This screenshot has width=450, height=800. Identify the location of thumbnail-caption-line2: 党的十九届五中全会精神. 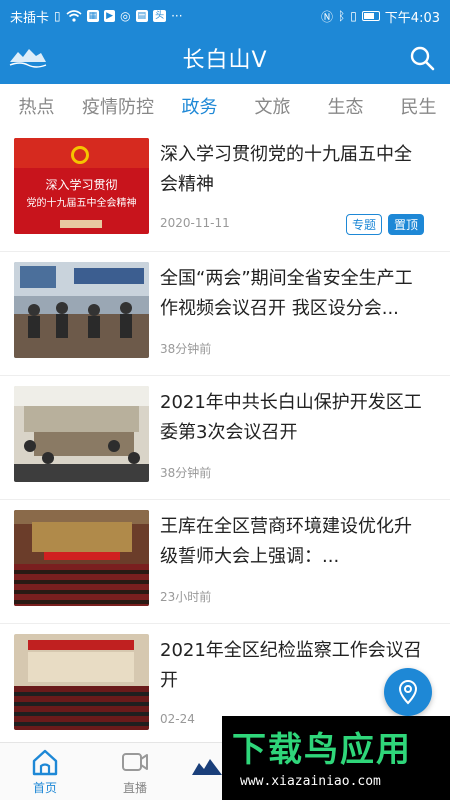
(81, 203).